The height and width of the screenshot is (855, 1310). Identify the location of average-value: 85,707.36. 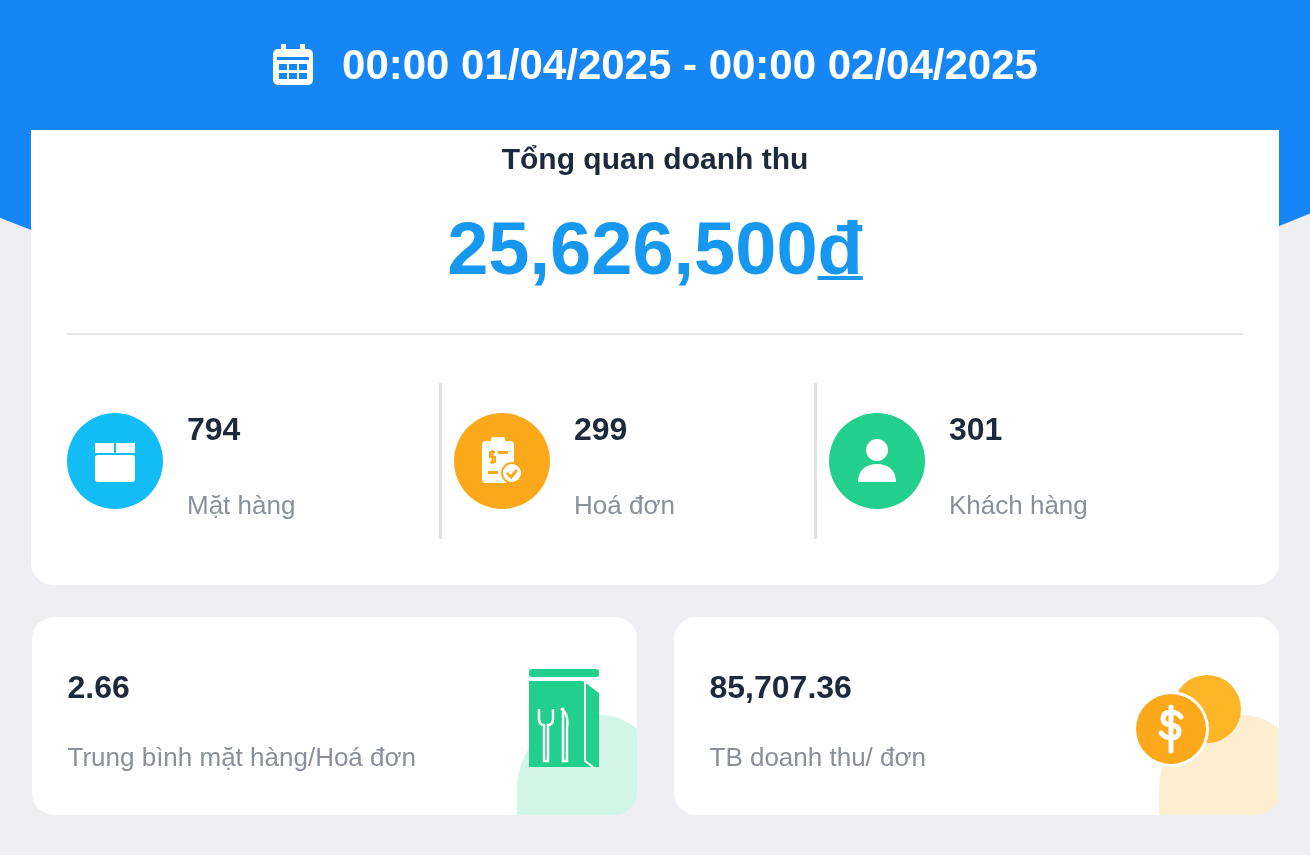
(781, 687).